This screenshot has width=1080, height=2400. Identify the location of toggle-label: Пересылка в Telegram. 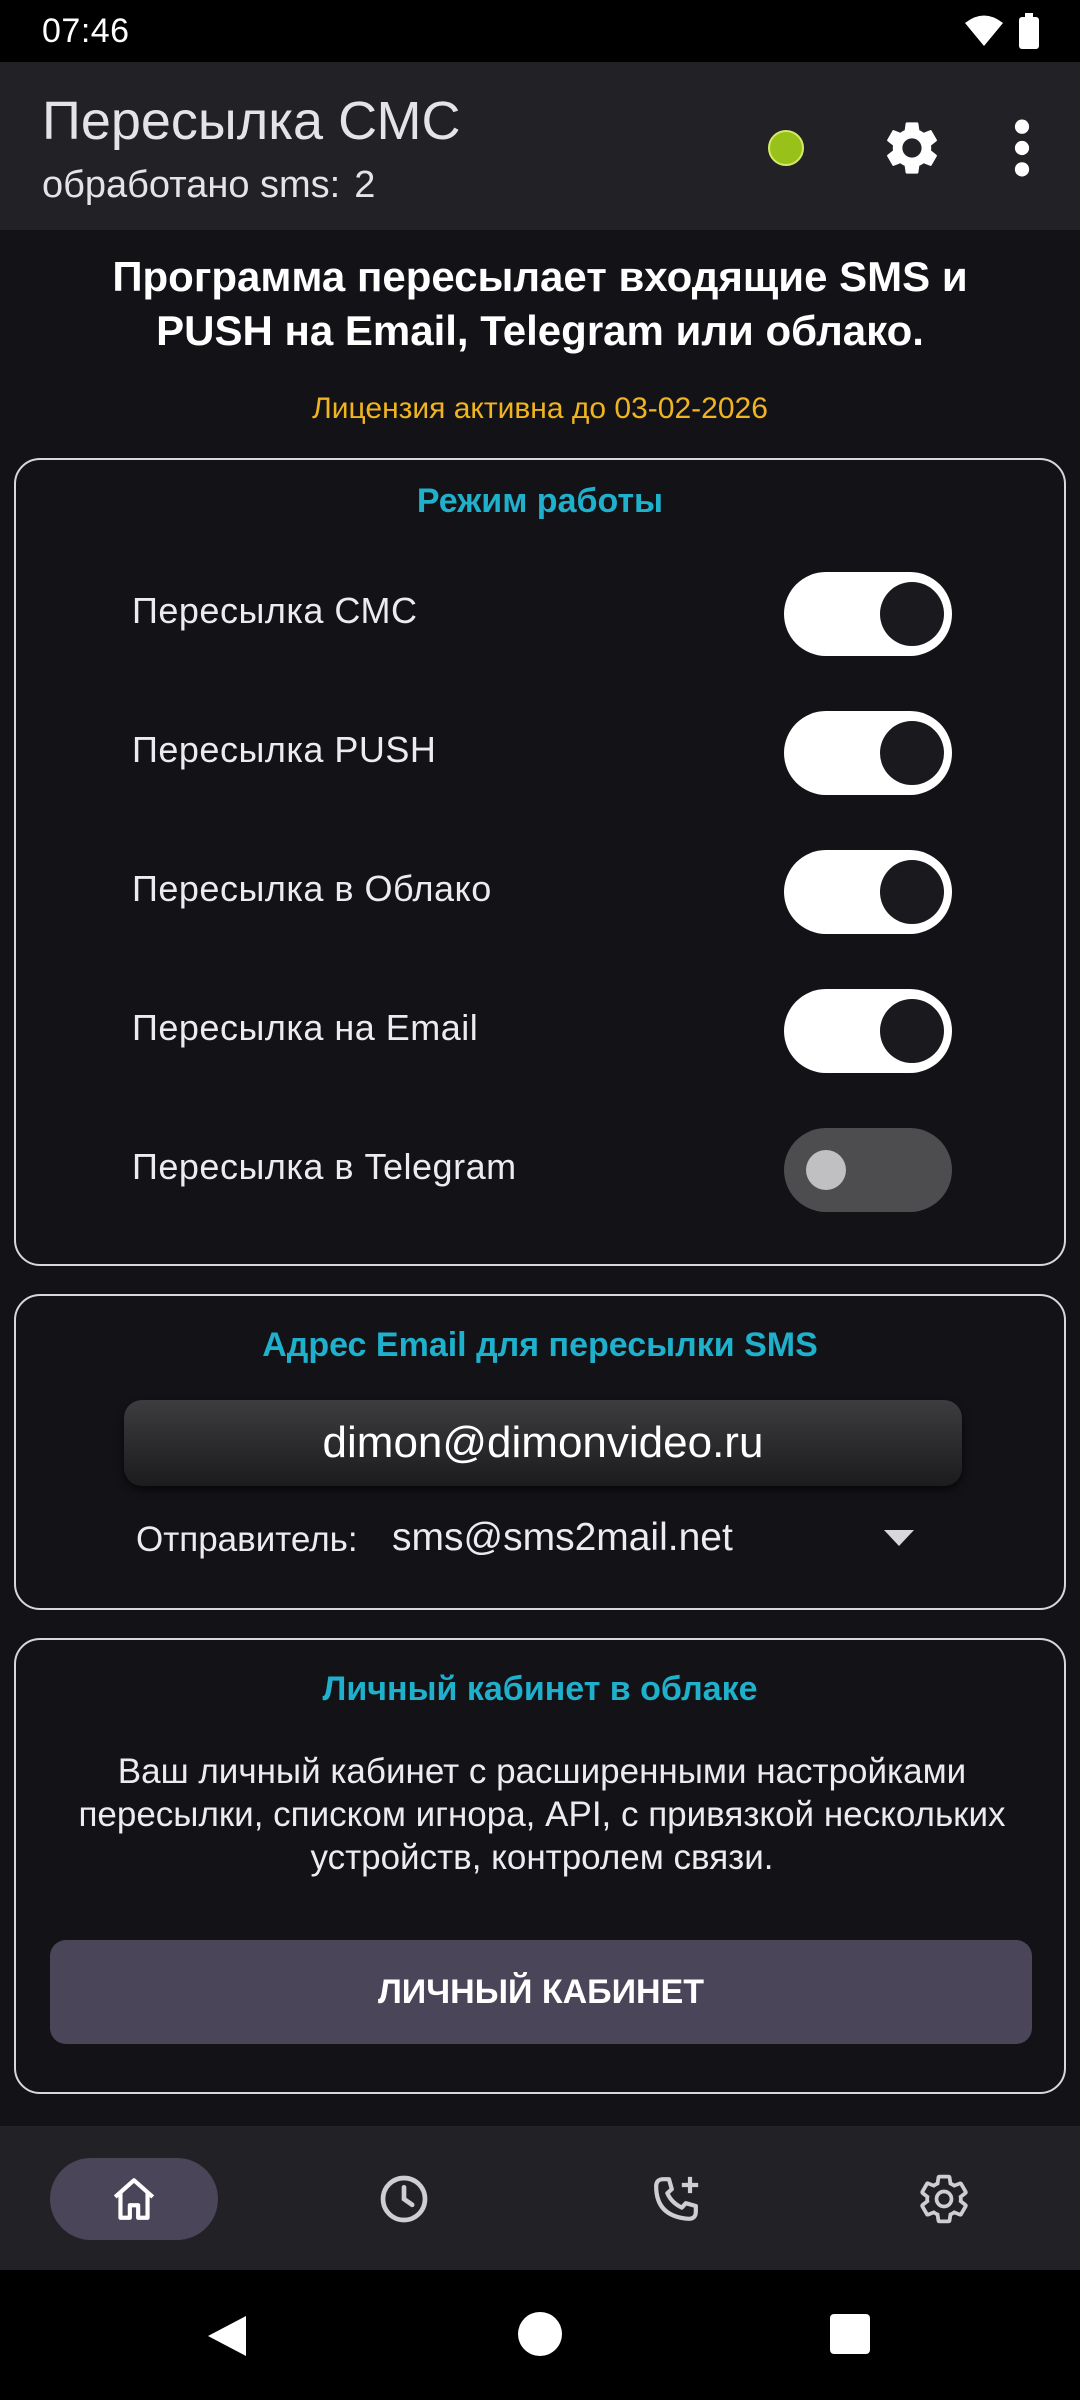
(324, 1166).